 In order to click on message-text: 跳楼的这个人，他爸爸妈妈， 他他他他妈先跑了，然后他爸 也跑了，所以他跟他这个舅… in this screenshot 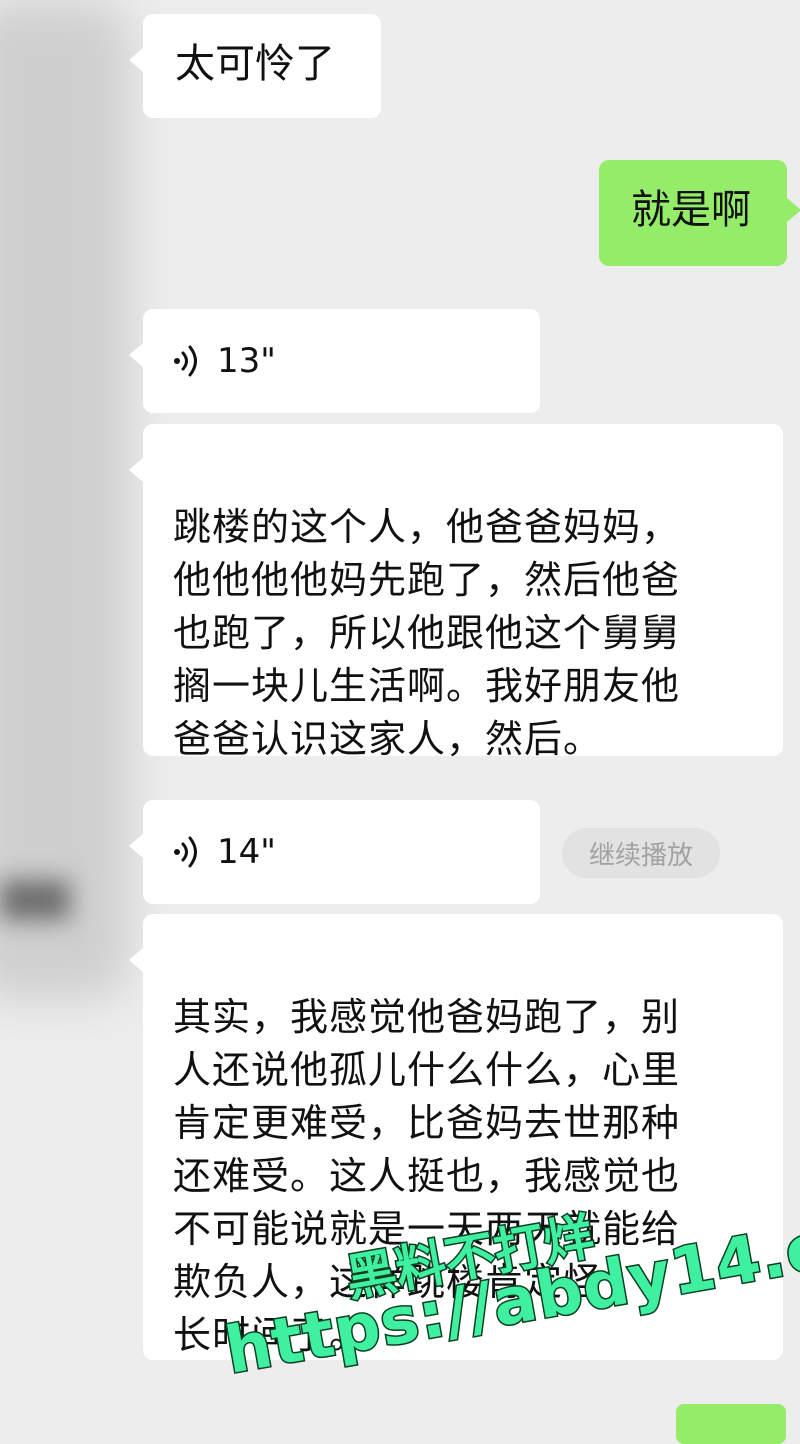, I will do `click(427, 633)`.